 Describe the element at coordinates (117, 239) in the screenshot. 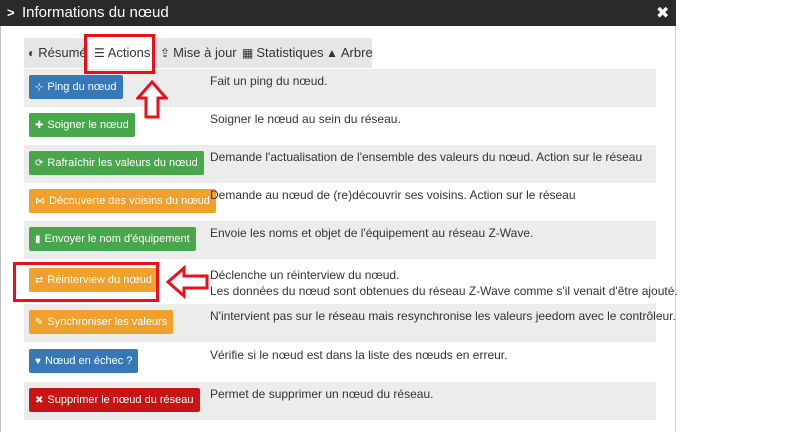

I see `button-label: Envoyer le nom d'équipement` at that location.